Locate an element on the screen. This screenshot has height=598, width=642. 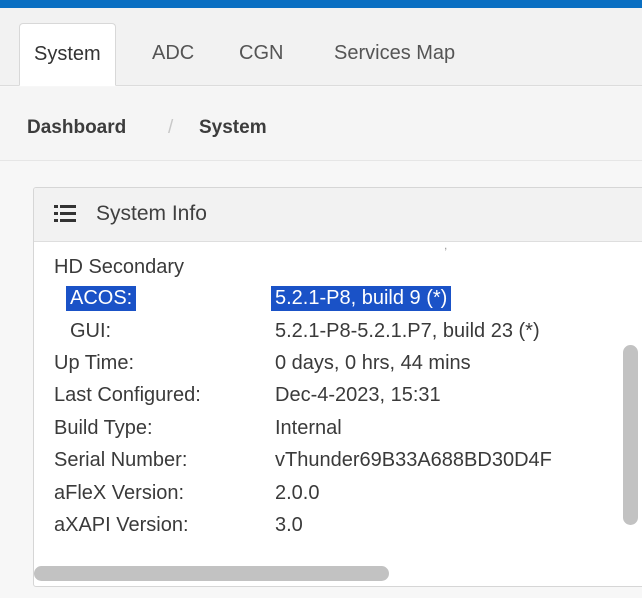
aflex-version-label: aFleX Version: is located at coordinates (119, 493).